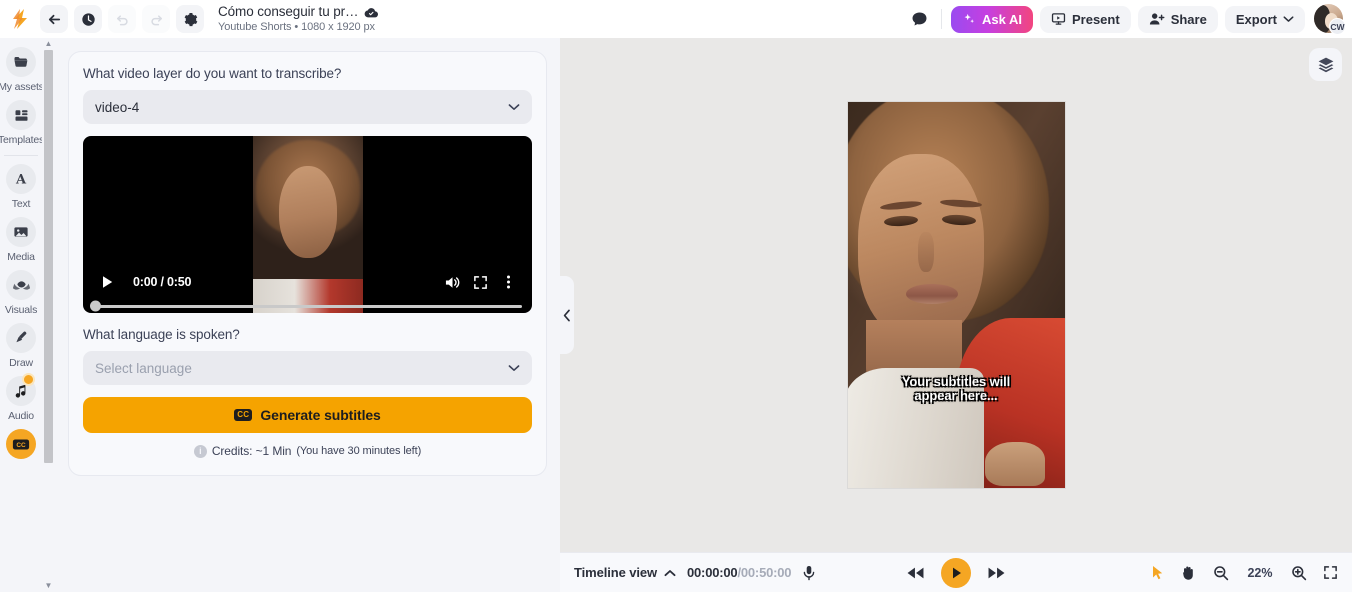 This screenshot has height=592, width=1352. I want to click on layers-button, so click(1325, 64).